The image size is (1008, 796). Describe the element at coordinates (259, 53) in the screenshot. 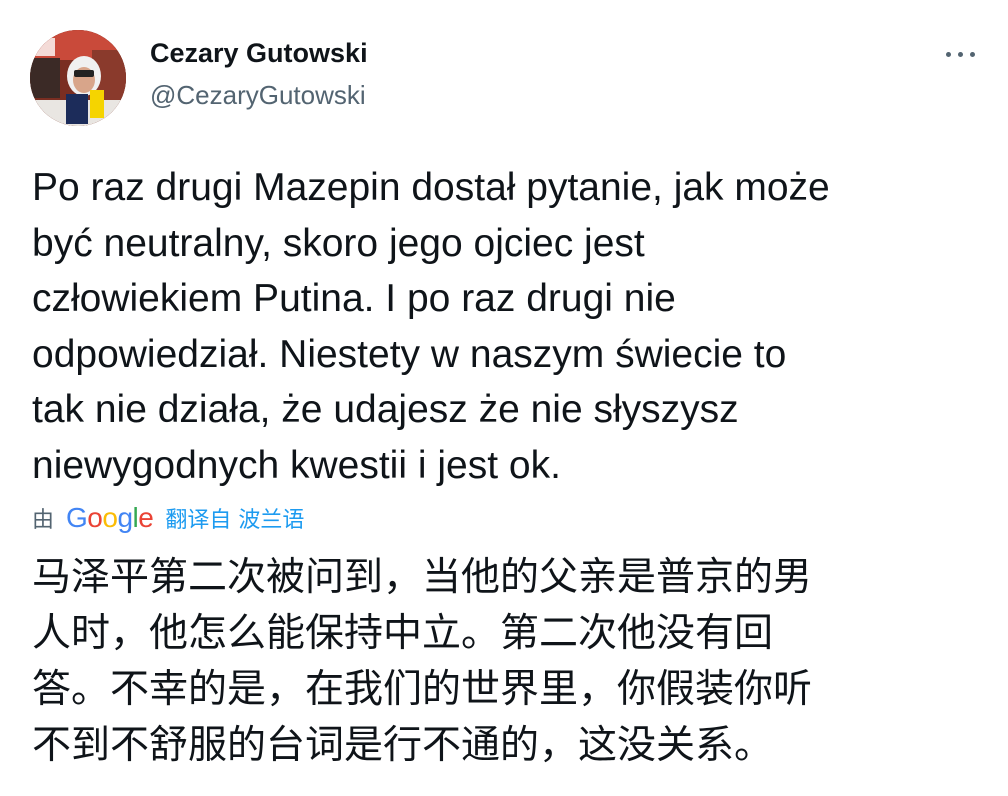

I see `author-display-name: Cezary Gutowski` at that location.